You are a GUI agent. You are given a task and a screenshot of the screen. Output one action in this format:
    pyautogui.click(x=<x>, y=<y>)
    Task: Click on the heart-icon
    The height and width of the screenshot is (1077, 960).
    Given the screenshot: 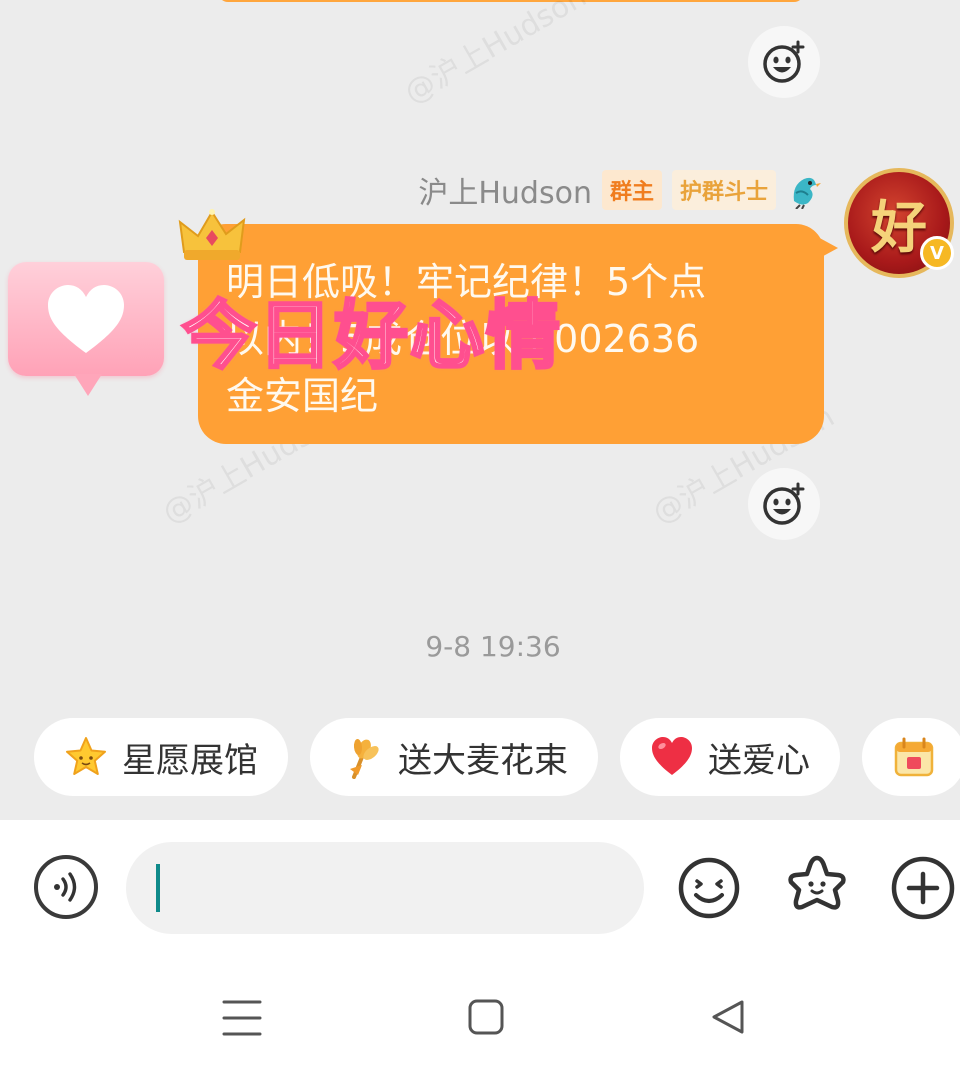 What is the action you would take?
    pyautogui.click(x=86, y=319)
    